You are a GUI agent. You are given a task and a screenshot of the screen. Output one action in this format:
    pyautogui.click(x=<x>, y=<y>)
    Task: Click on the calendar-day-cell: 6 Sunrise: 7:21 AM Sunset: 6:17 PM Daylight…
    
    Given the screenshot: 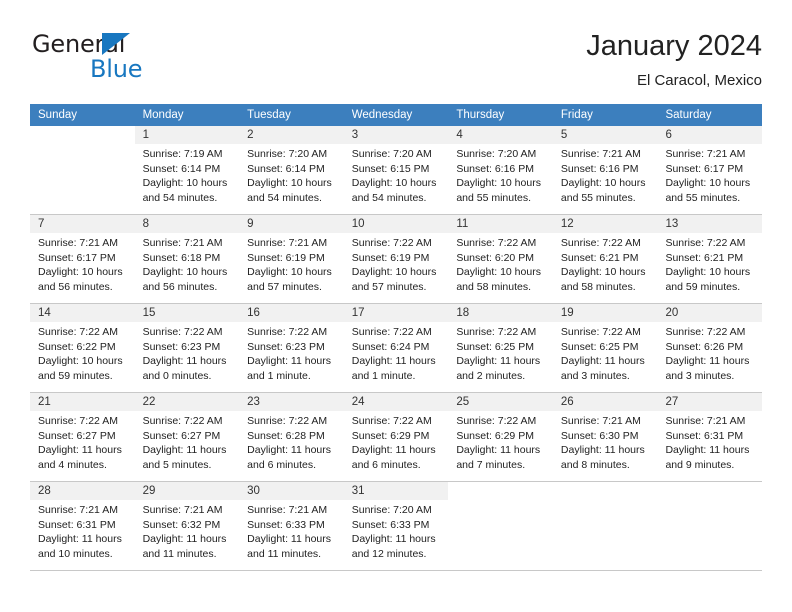 What is the action you would take?
    pyautogui.click(x=710, y=170)
    